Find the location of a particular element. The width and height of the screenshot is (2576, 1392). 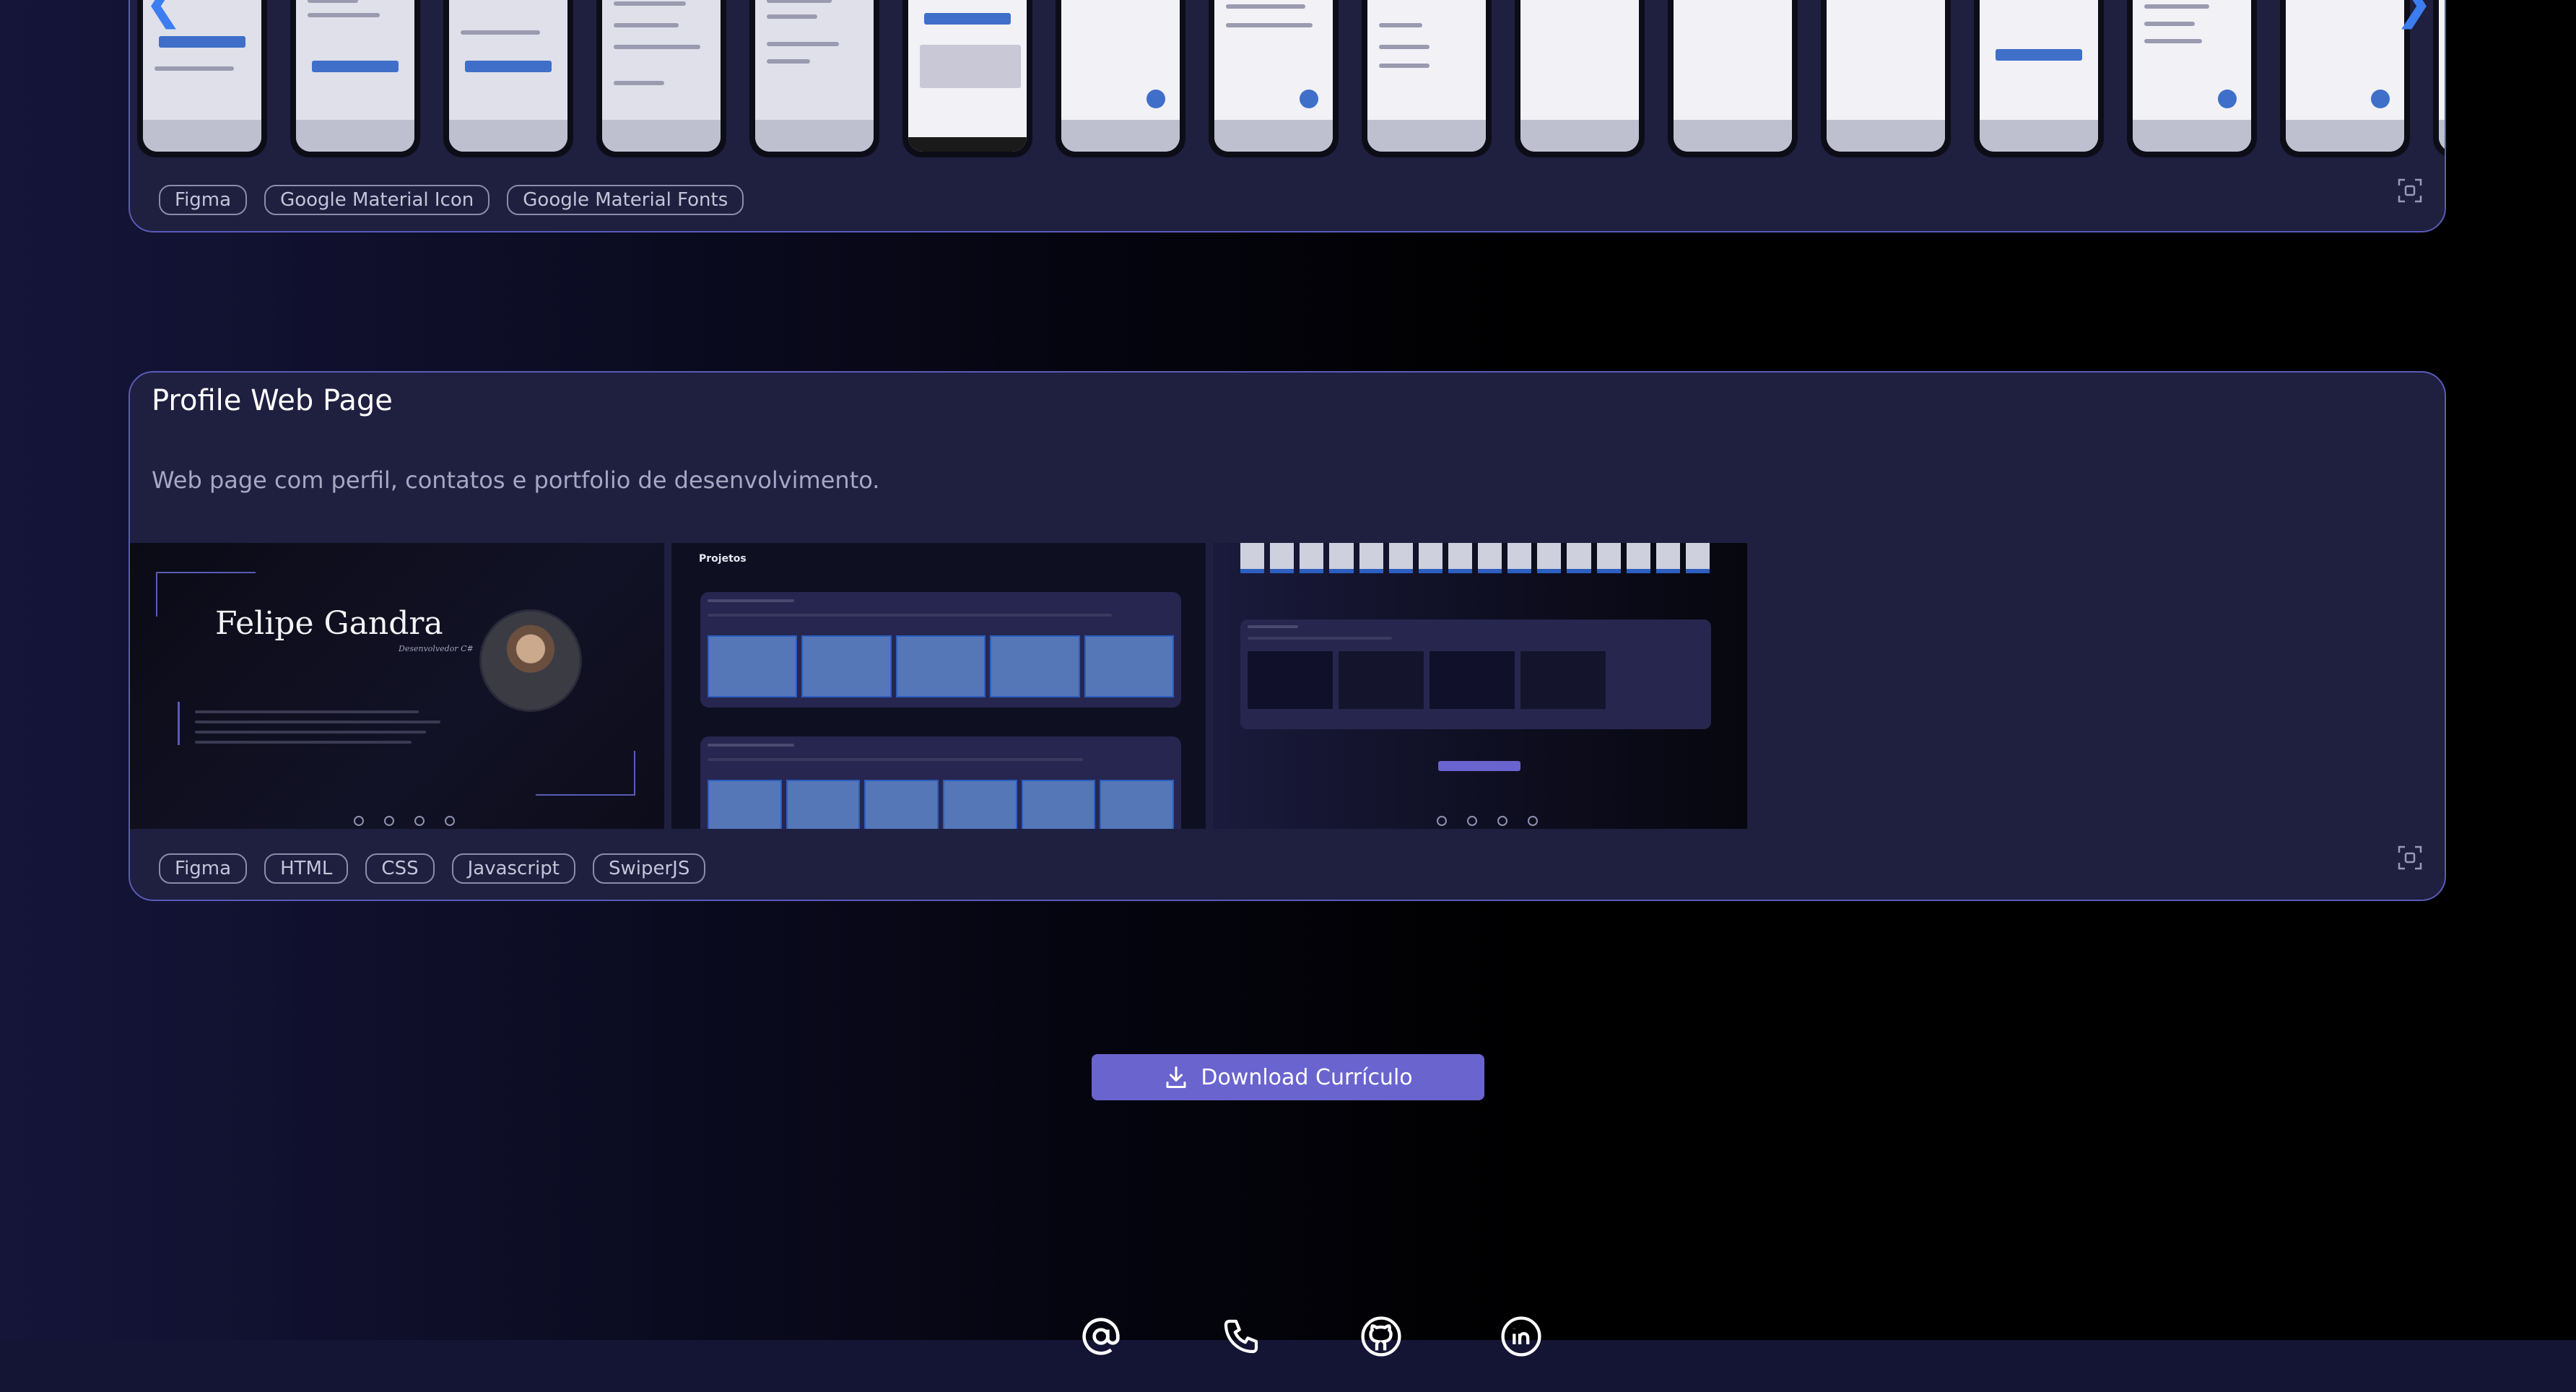

carousel-next-button: ❯ is located at coordinates (2413, 13).